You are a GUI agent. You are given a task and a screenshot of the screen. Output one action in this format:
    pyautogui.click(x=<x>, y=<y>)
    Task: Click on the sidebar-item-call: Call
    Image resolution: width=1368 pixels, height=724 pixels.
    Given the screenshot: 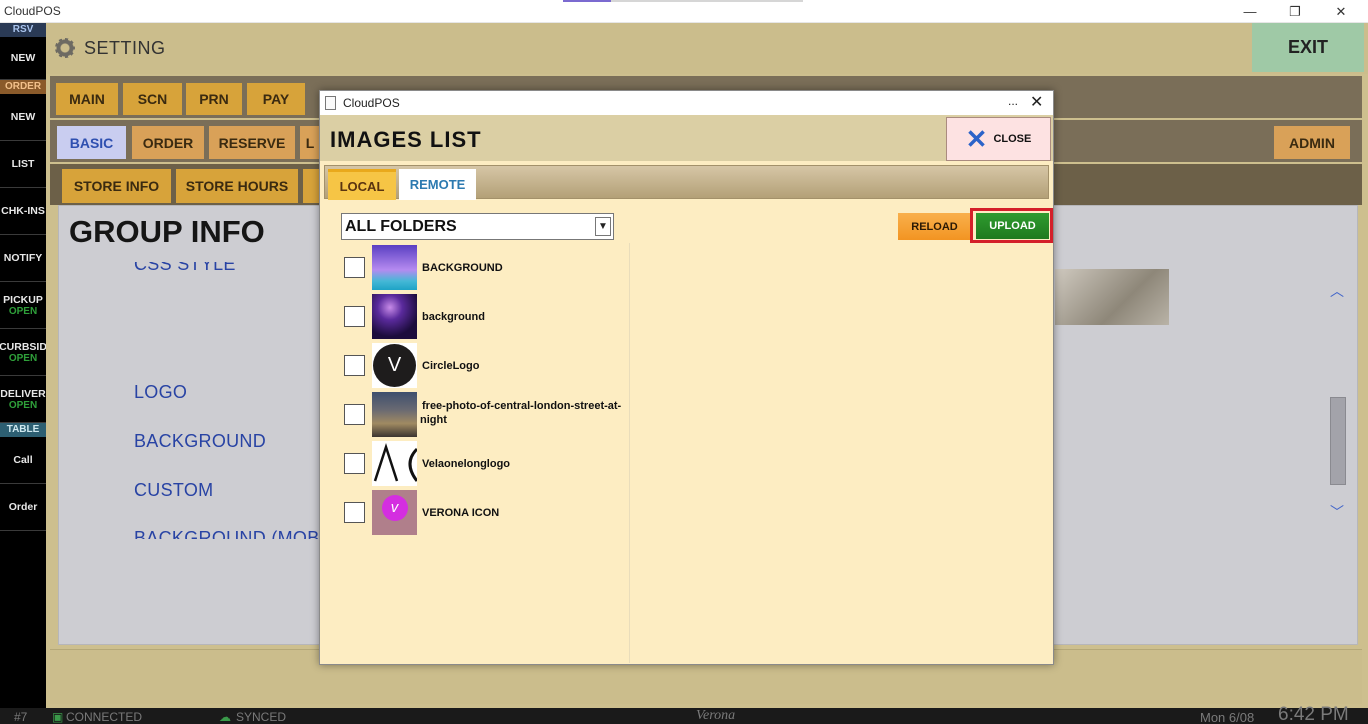 What is the action you would take?
    pyautogui.click(x=23, y=460)
    